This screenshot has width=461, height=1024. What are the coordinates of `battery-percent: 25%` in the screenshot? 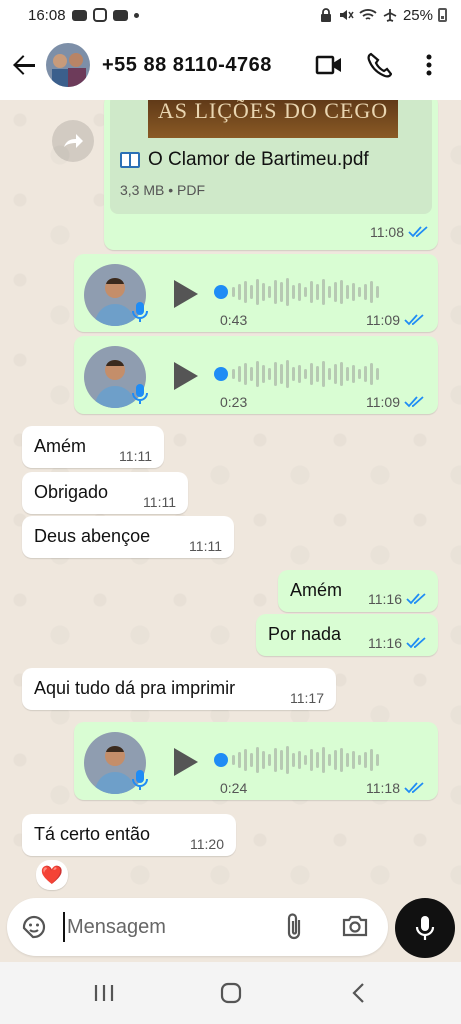 It's located at (417, 15).